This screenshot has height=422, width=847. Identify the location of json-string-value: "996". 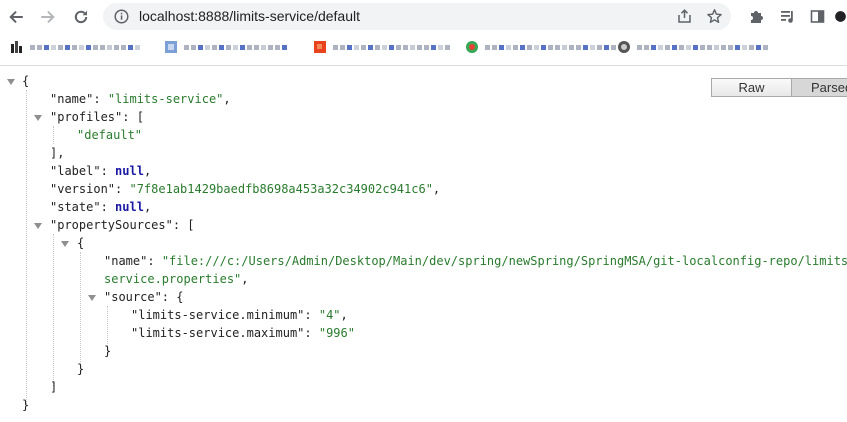
(336, 333).